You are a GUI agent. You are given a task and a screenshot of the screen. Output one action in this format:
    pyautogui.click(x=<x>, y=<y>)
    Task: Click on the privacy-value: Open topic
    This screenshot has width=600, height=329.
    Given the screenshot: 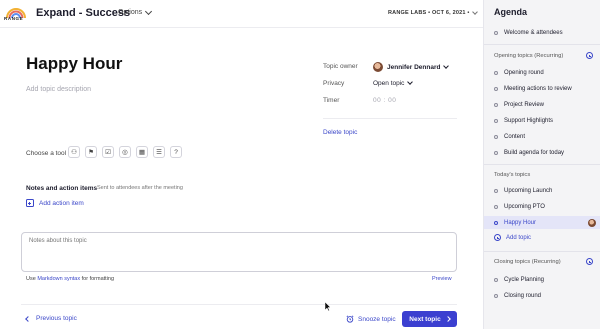 What is the action you would take?
    pyautogui.click(x=389, y=83)
    